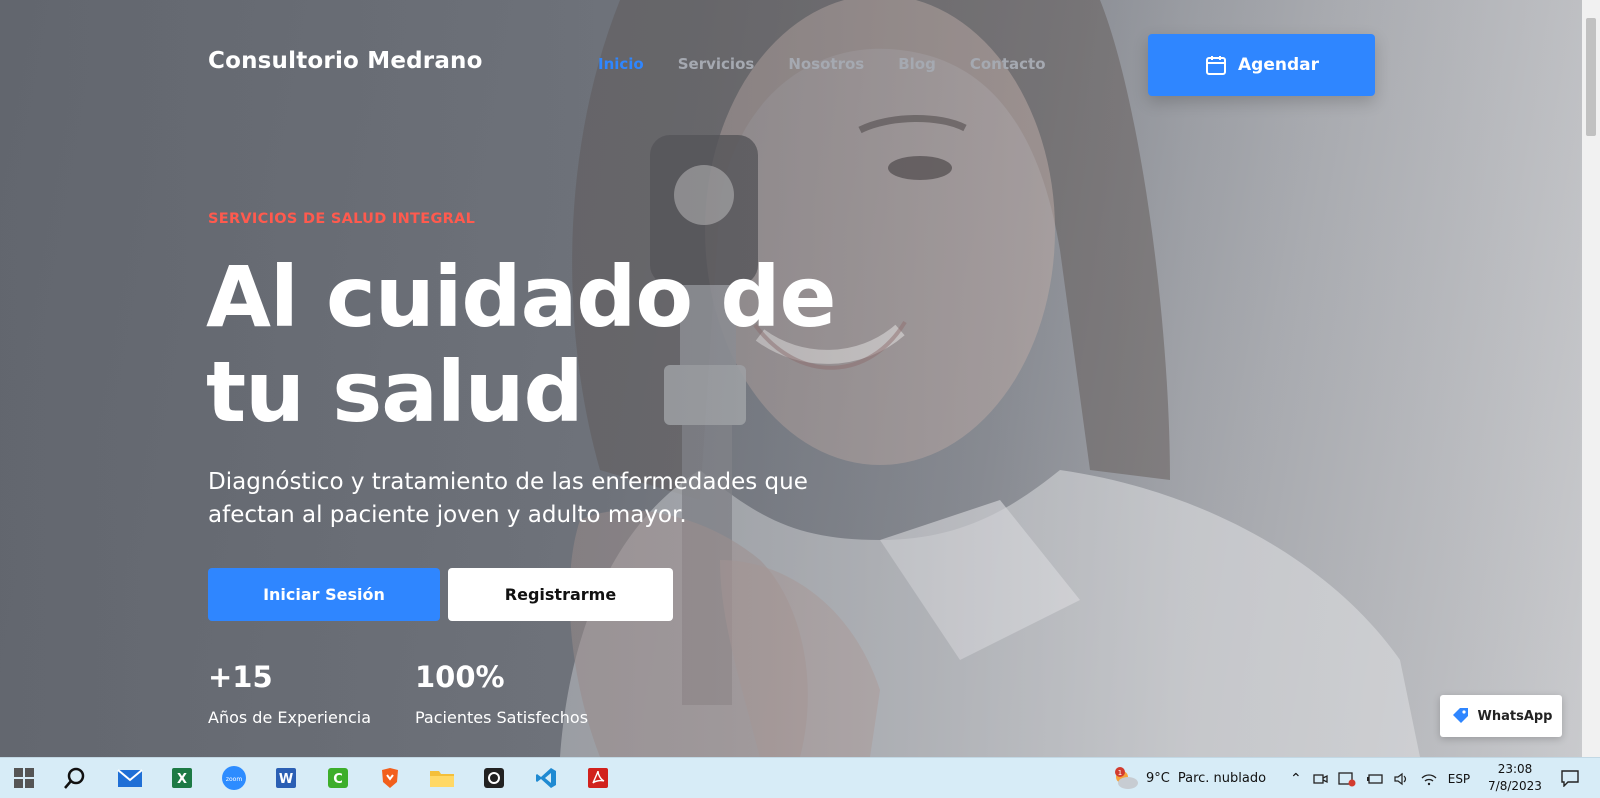 The width and height of the screenshot is (1600, 798). What do you see at coordinates (1459, 779) in the screenshot?
I see `language-indicator: ESP` at bounding box center [1459, 779].